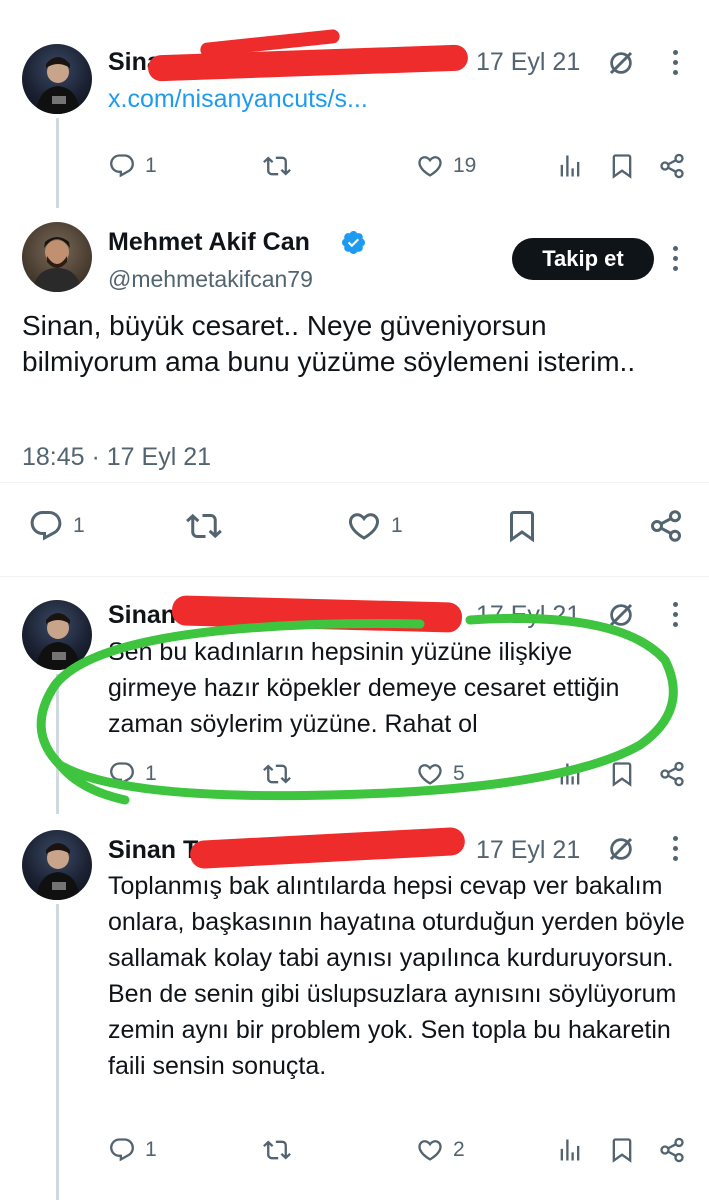  I want to click on follow-button: Takip et, so click(583, 259).